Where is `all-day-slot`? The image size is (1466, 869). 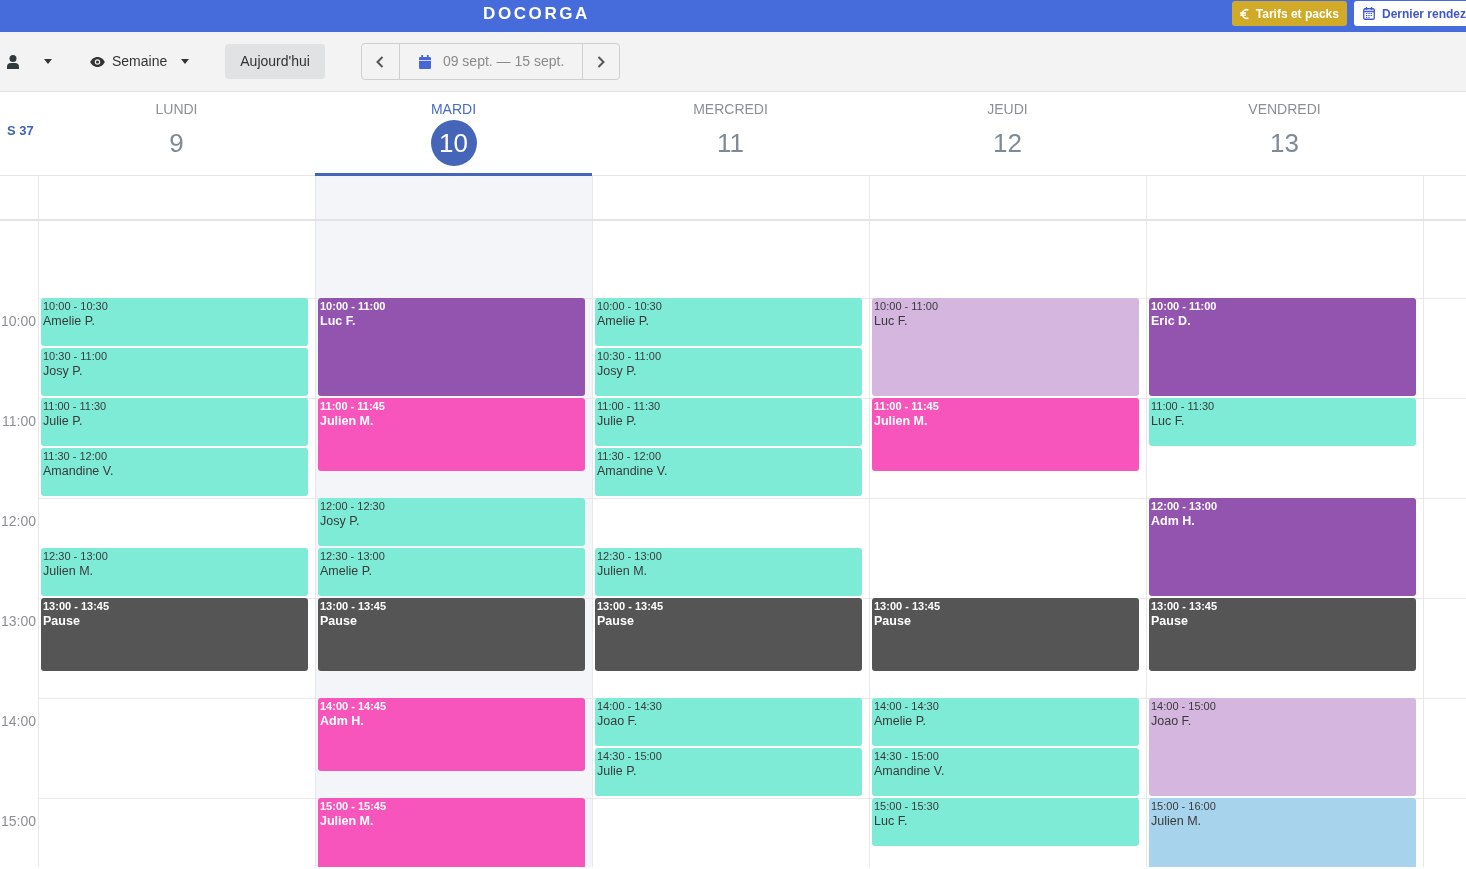
all-day-slot is located at coordinates (453, 197).